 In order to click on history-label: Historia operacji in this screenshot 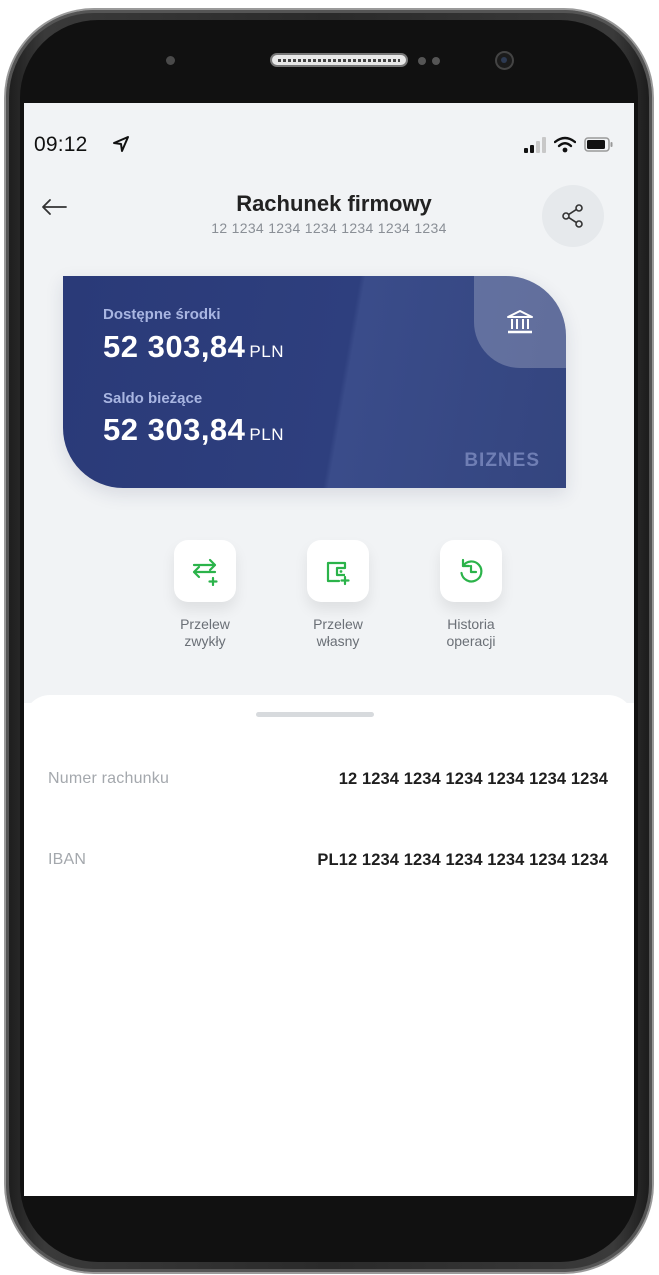, I will do `click(471, 632)`.